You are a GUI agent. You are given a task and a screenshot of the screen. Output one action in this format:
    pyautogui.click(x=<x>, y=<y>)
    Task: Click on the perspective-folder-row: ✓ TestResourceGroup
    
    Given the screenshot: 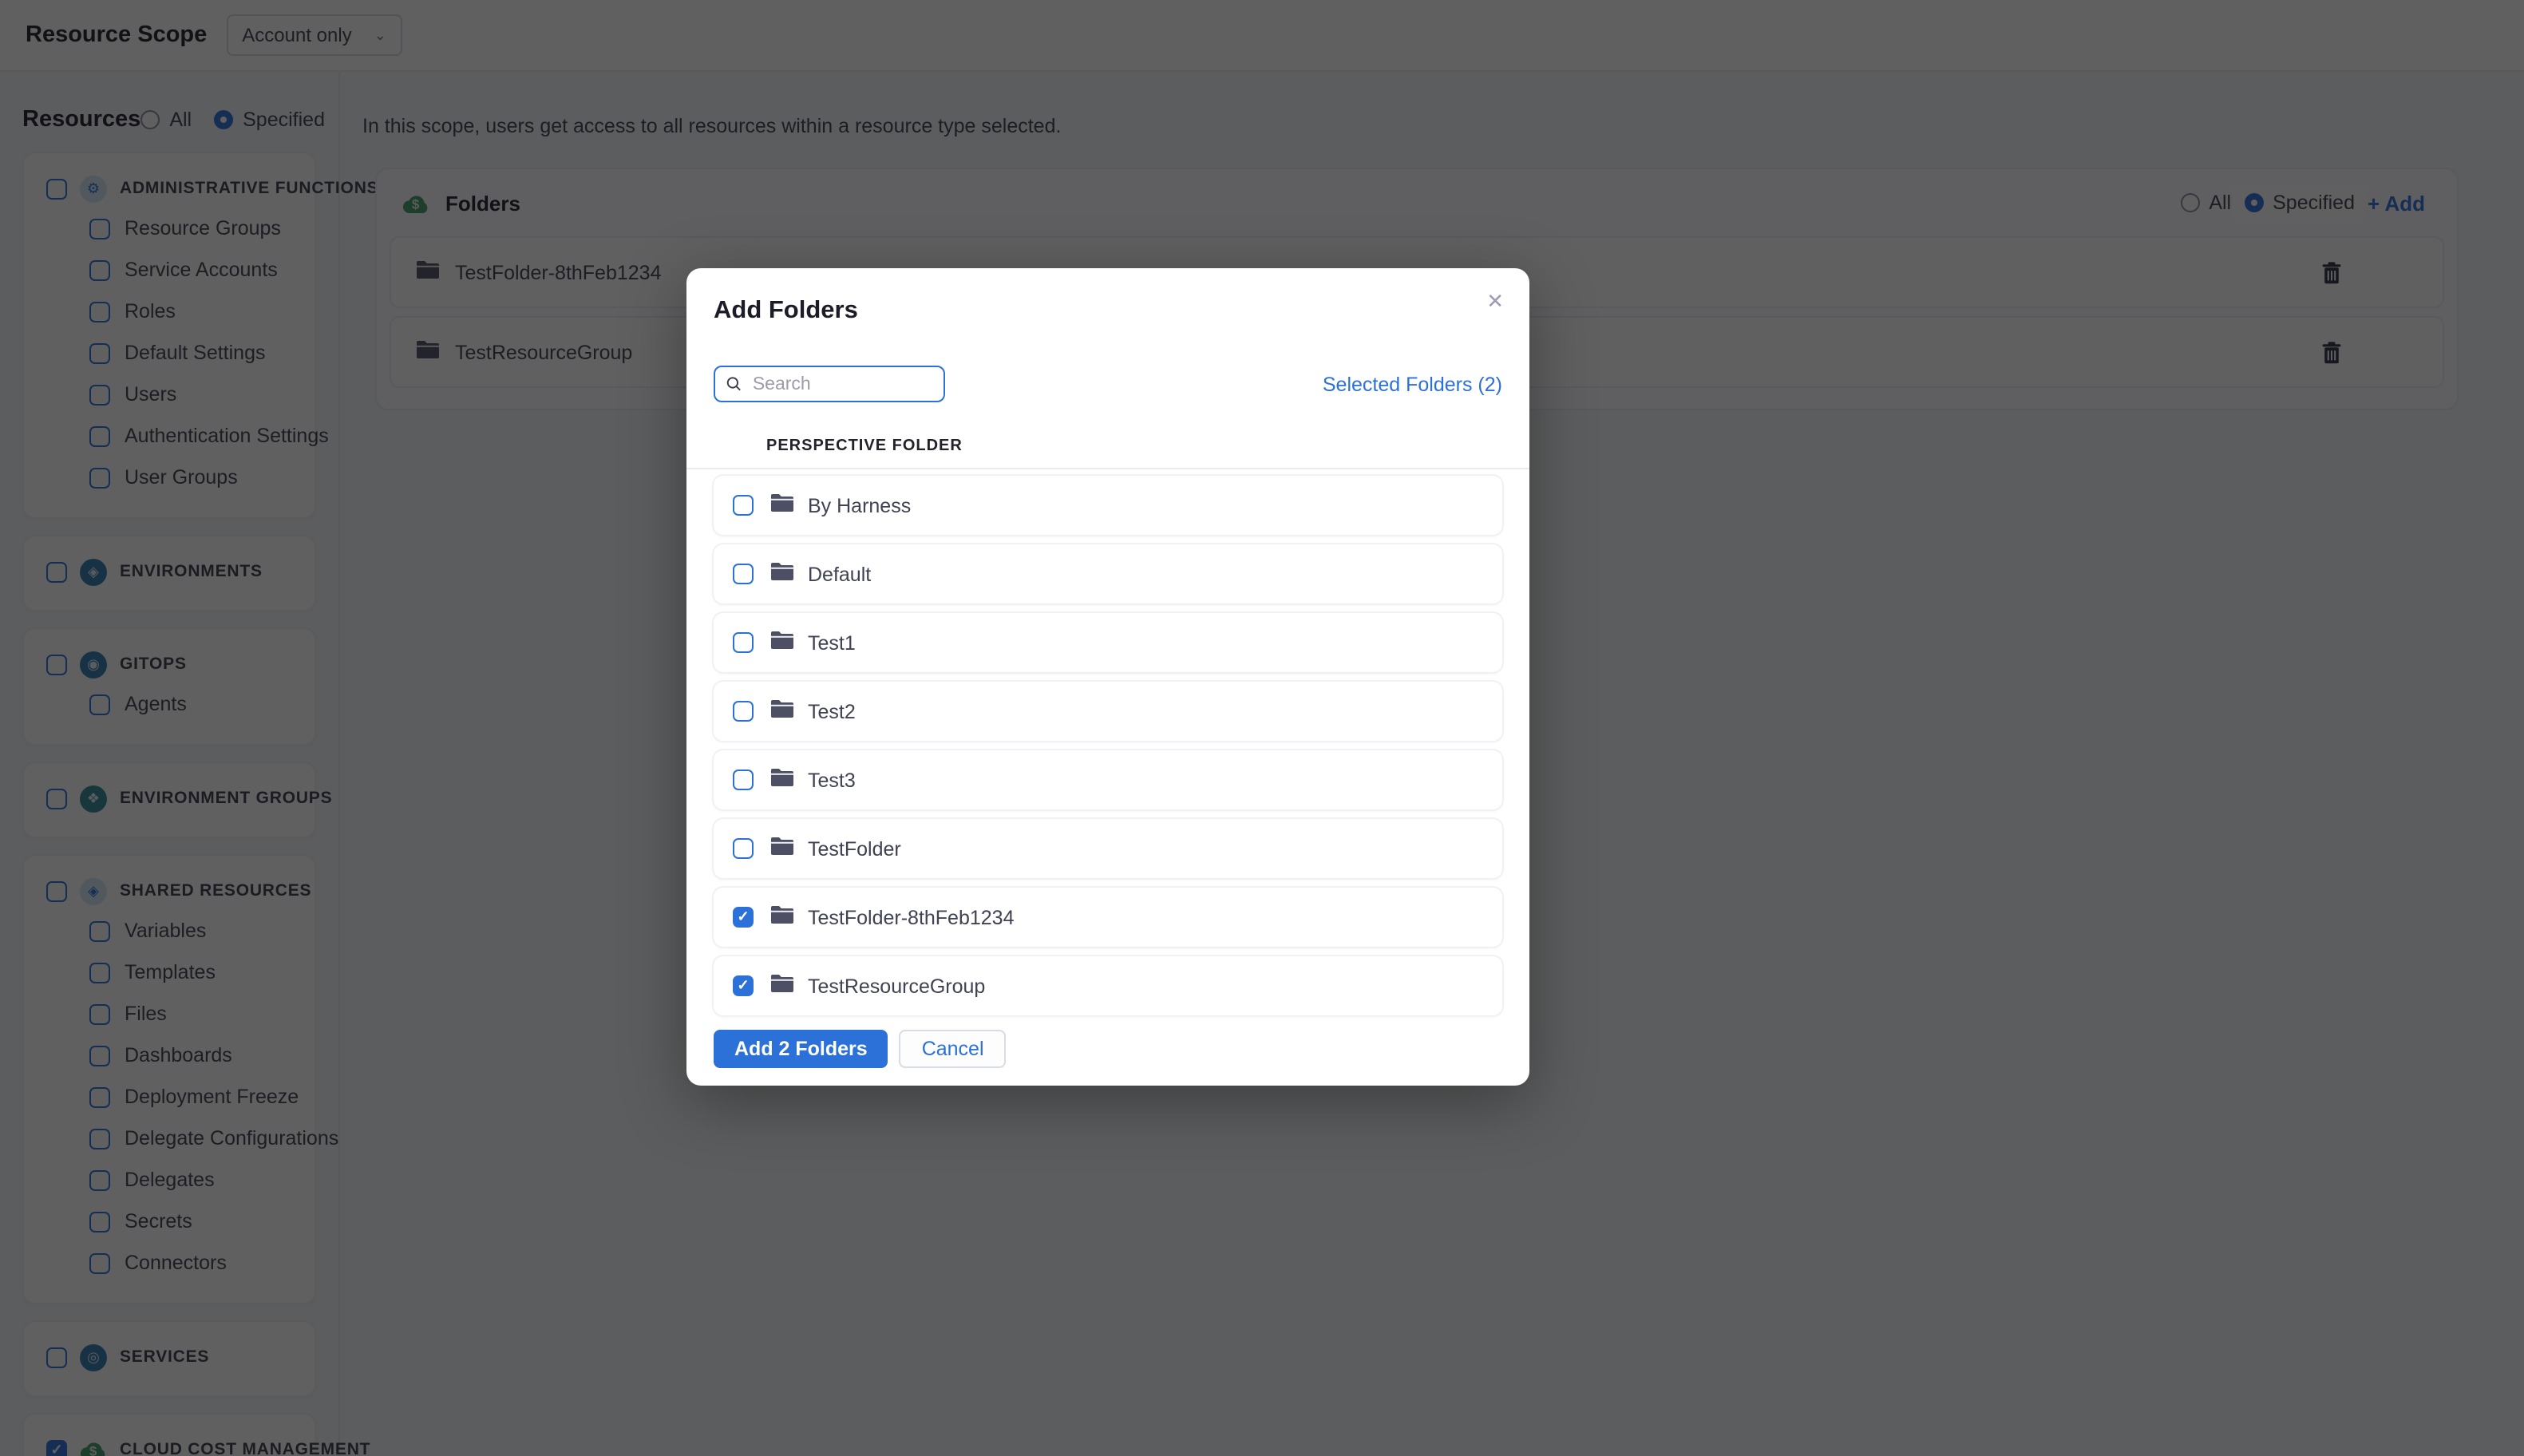 What is the action you would take?
    pyautogui.click(x=1108, y=985)
    